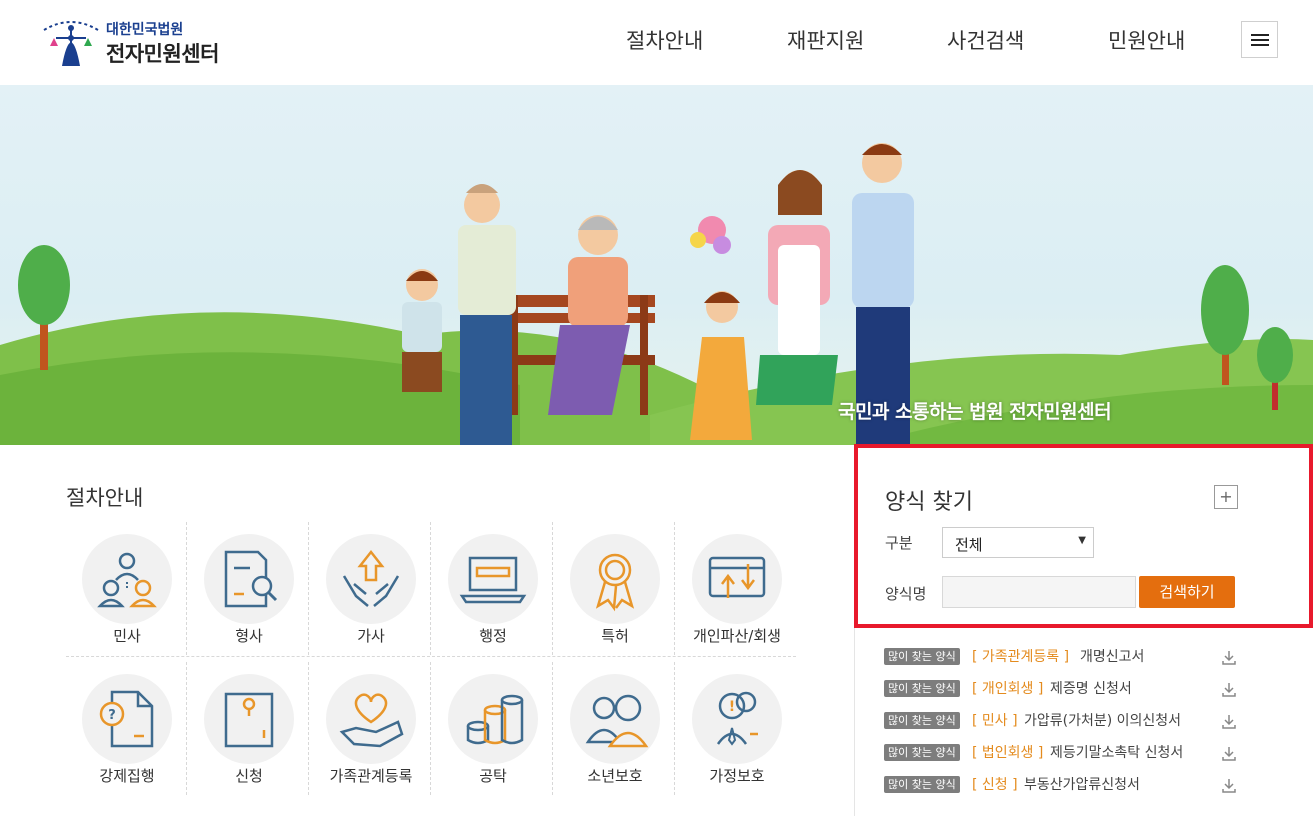 This screenshot has width=1313, height=816. What do you see at coordinates (1008, 689) in the screenshot?
I see `form-category: [ 개인회생 ]` at bounding box center [1008, 689].